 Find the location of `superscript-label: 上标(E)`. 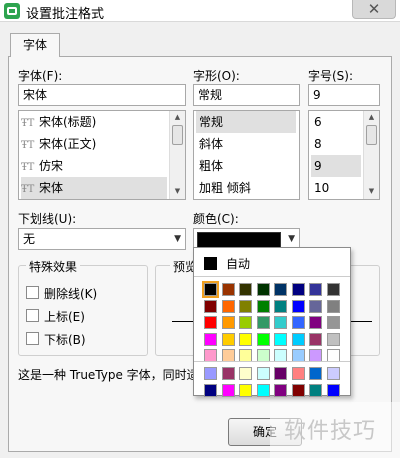

superscript-label: 上标(E) is located at coordinates (64, 317).